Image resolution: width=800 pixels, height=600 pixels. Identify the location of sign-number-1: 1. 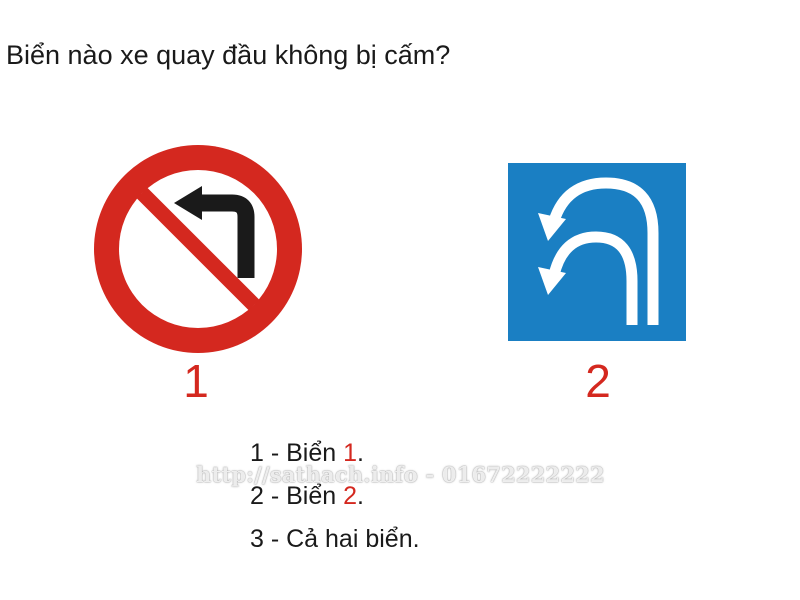
(196, 381).